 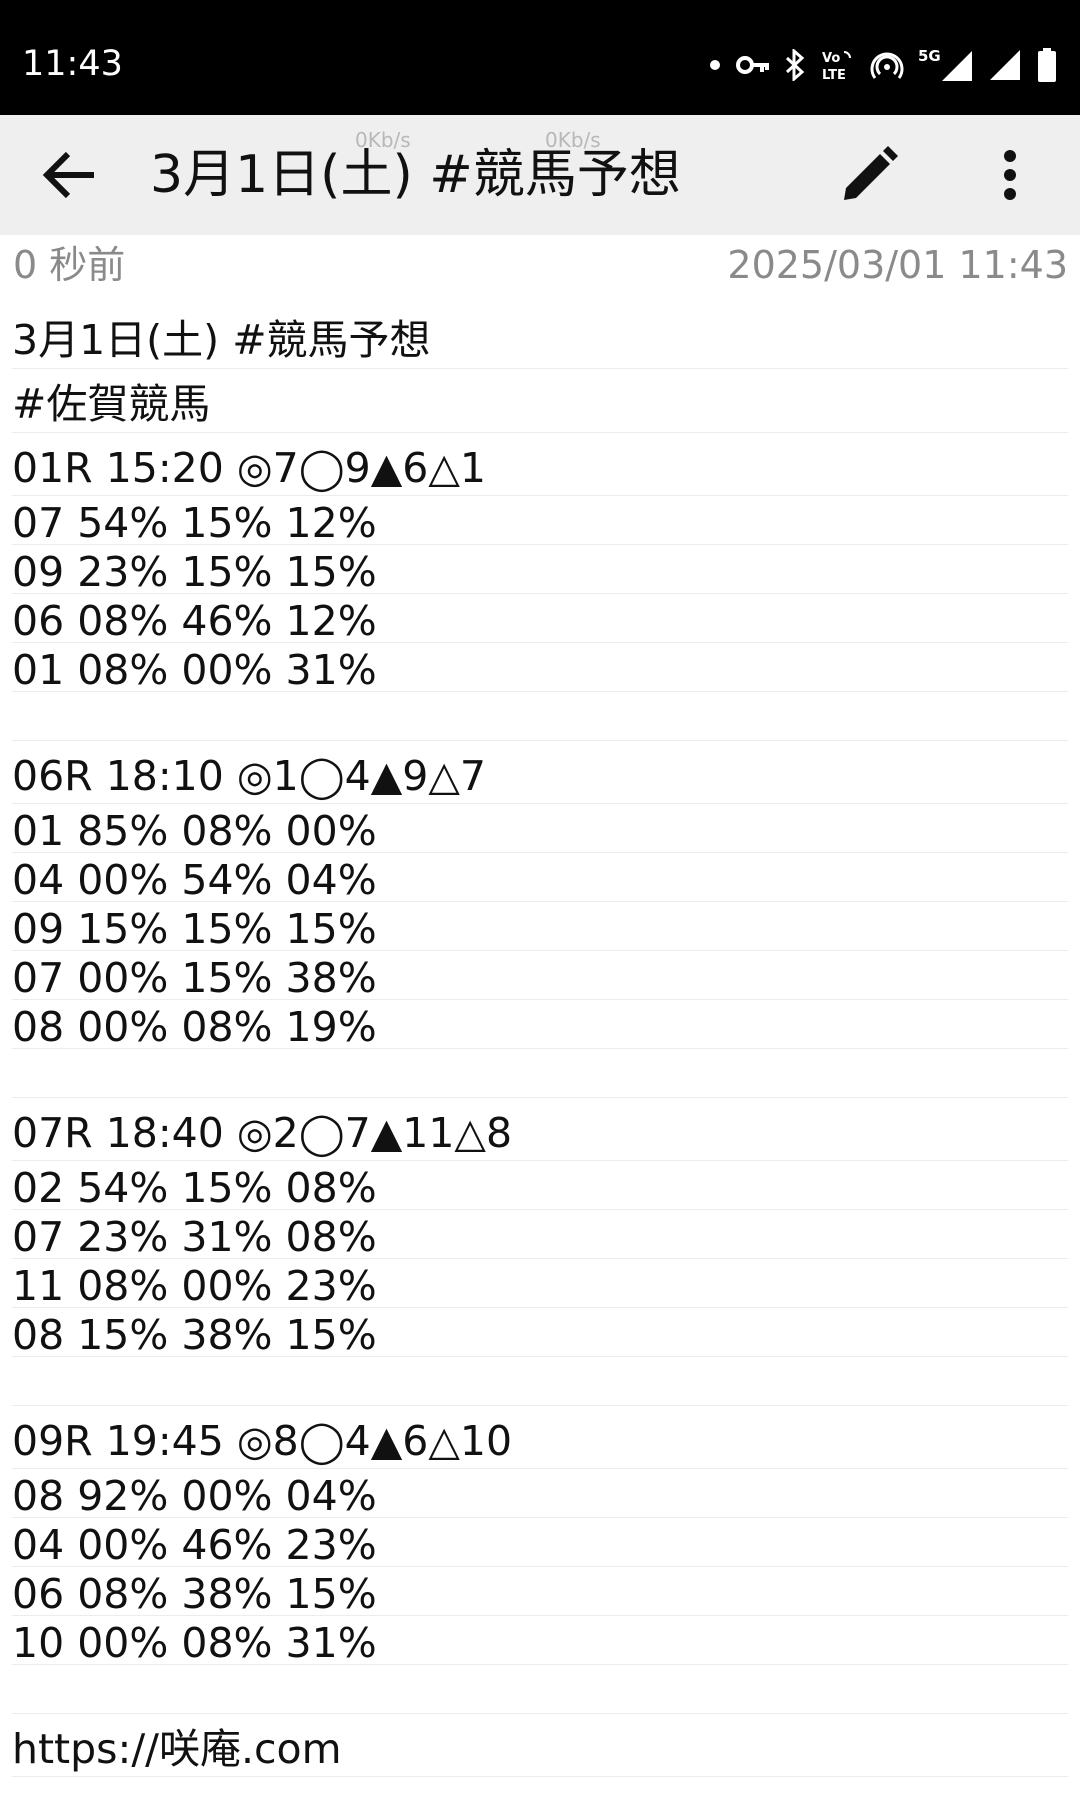 I want to click on race-row: 07 54% 15% 12%, so click(x=540, y=521).